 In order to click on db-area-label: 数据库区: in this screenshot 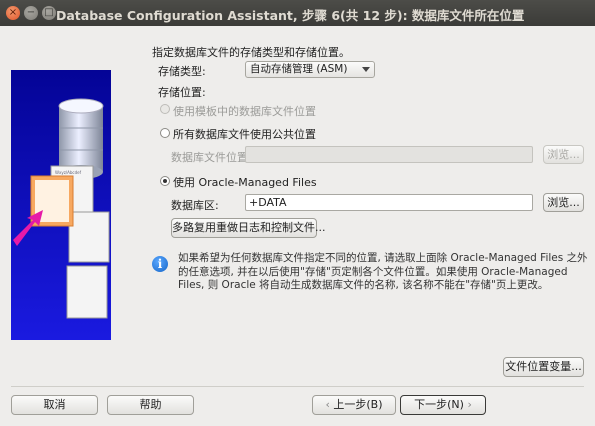, I will do `click(195, 205)`.